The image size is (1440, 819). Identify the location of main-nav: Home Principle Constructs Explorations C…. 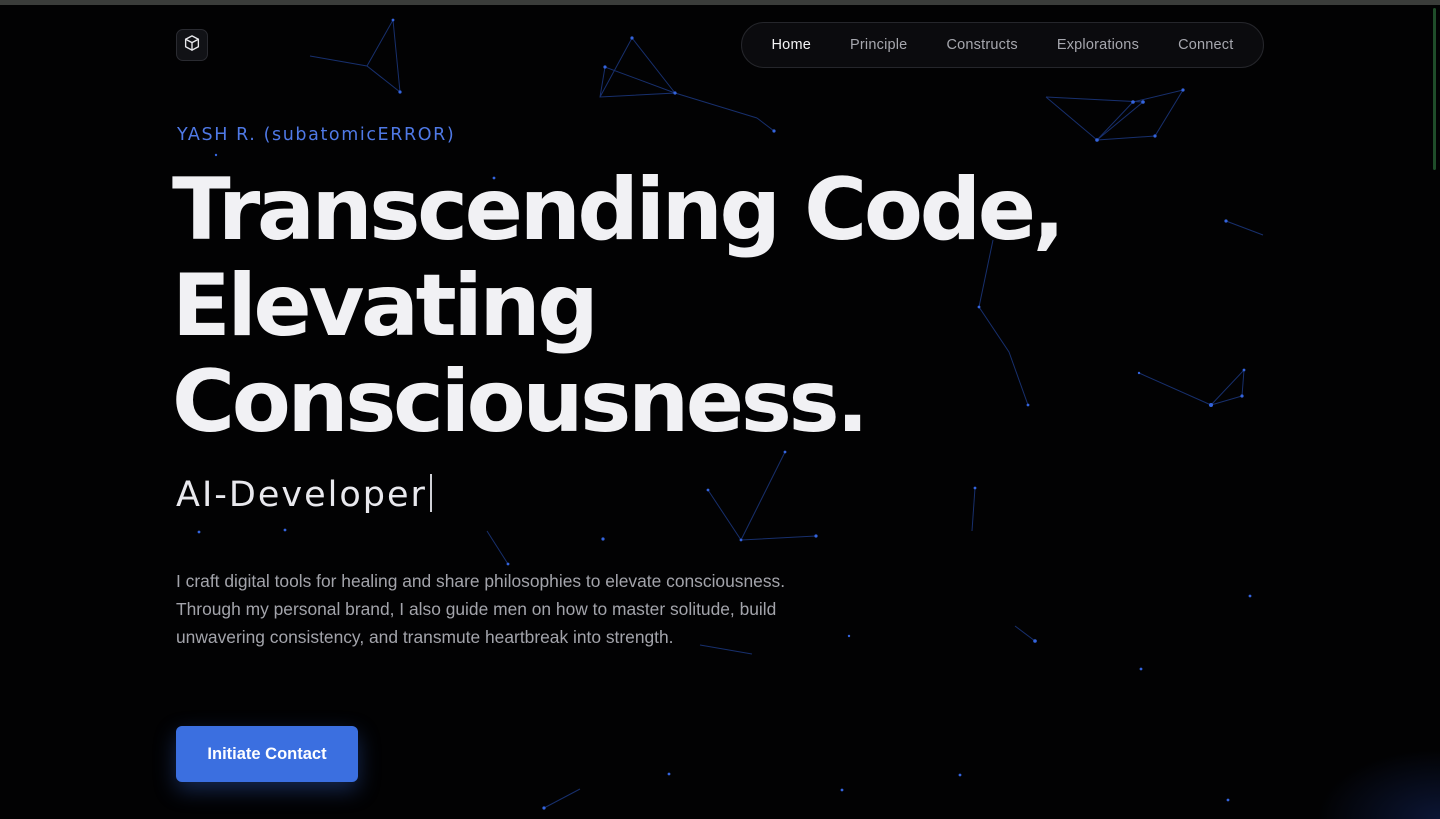
(1002, 45).